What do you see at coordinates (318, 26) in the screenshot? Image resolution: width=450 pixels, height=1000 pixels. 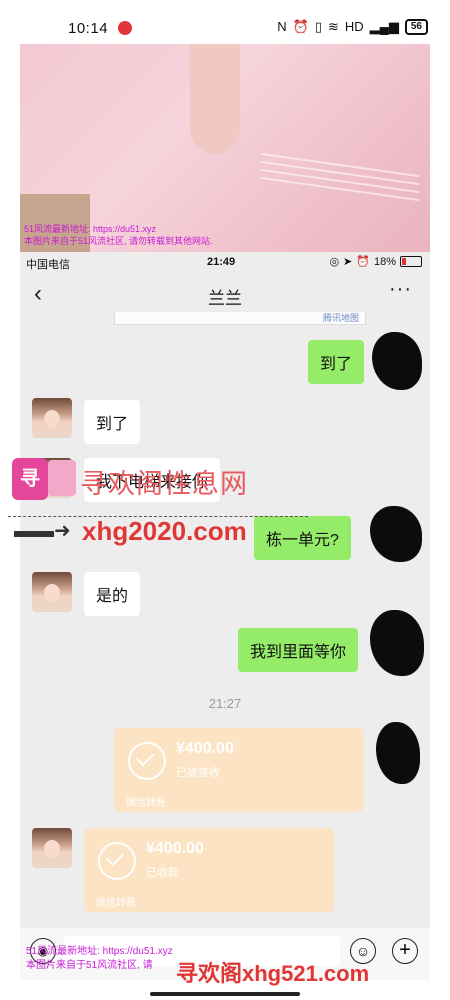 I see `vibrate-icon: ▯` at bounding box center [318, 26].